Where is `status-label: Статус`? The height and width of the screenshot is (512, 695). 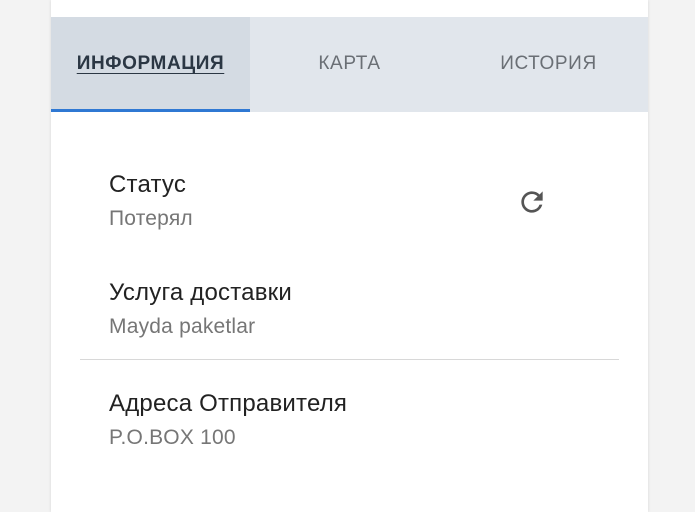 status-label: Статус is located at coordinates (148, 184).